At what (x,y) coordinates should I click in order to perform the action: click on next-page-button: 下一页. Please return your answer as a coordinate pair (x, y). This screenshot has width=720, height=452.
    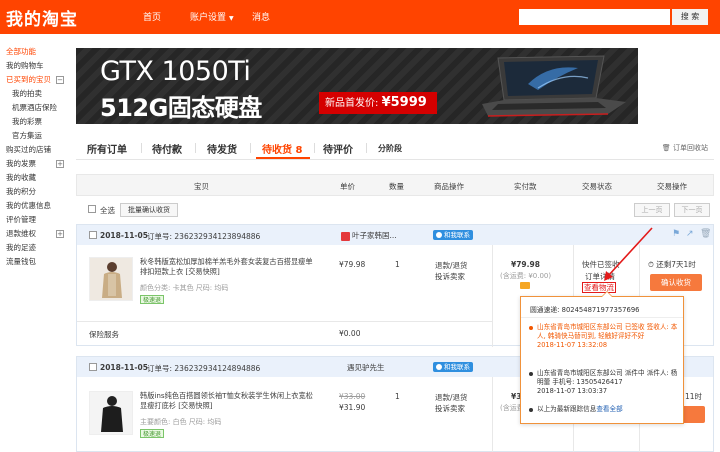
    Looking at the image, I should click on (692, 210).